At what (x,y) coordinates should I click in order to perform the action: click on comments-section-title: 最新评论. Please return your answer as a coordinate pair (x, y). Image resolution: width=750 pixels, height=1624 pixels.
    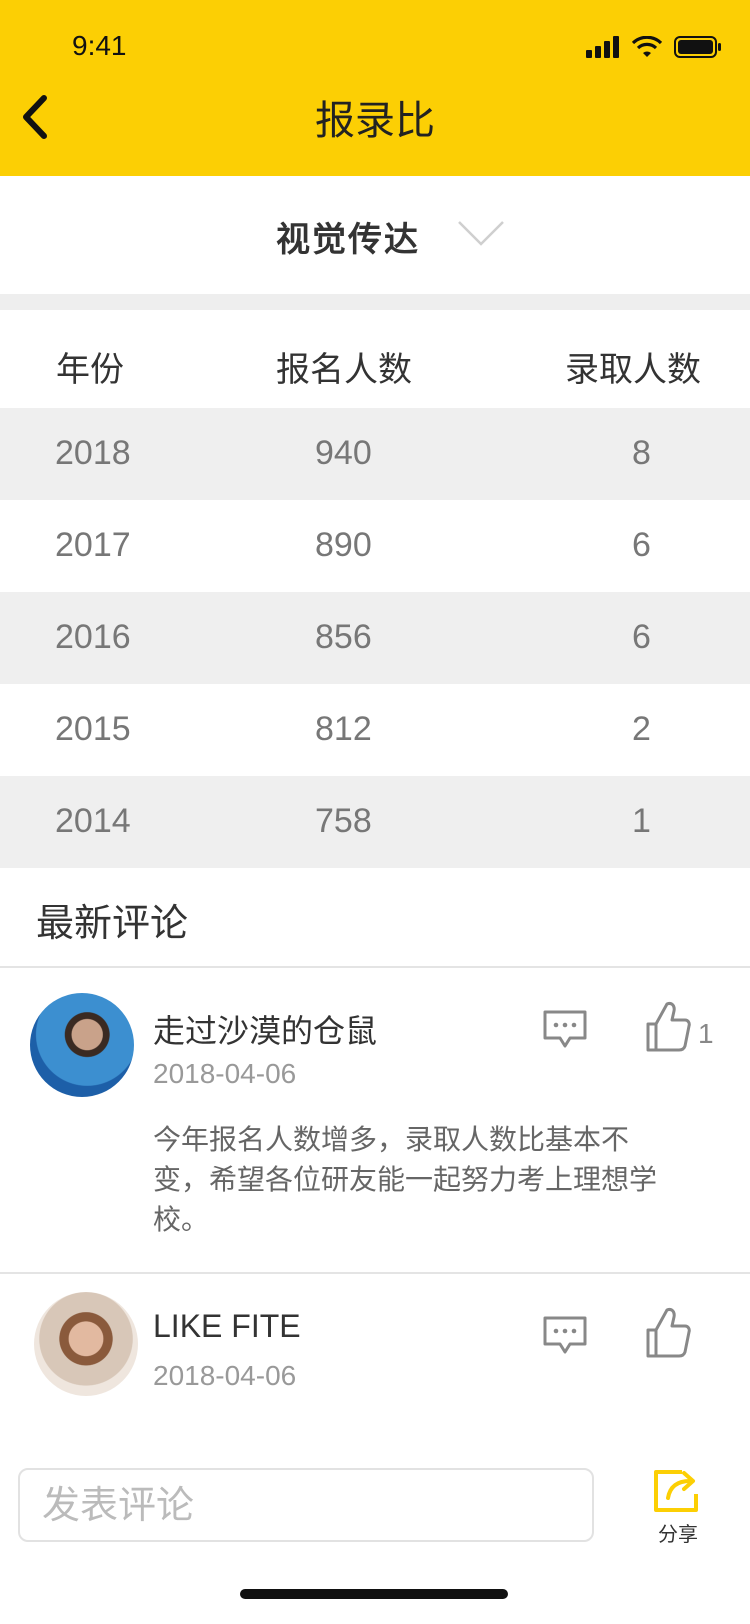
    Looking at the image, I should click on (112, 923).